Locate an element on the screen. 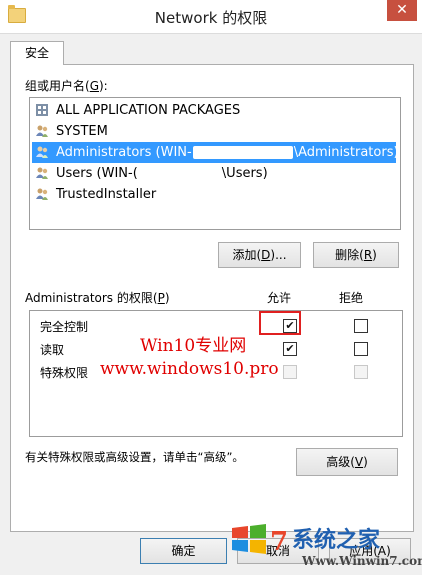 This screenshot has height=575, width=422. permissions-label: Administrators 的权限(P) is located at coordinates (97, 298).